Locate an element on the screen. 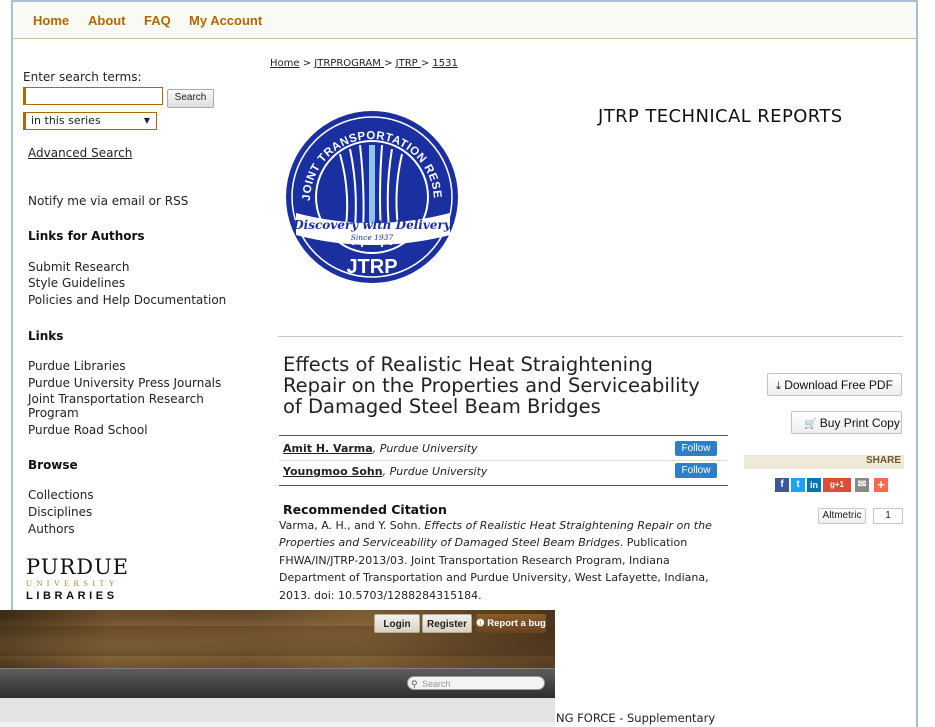  author-row: Youngmoo Sohn, Purdue University is located at coordinates (385, 471).